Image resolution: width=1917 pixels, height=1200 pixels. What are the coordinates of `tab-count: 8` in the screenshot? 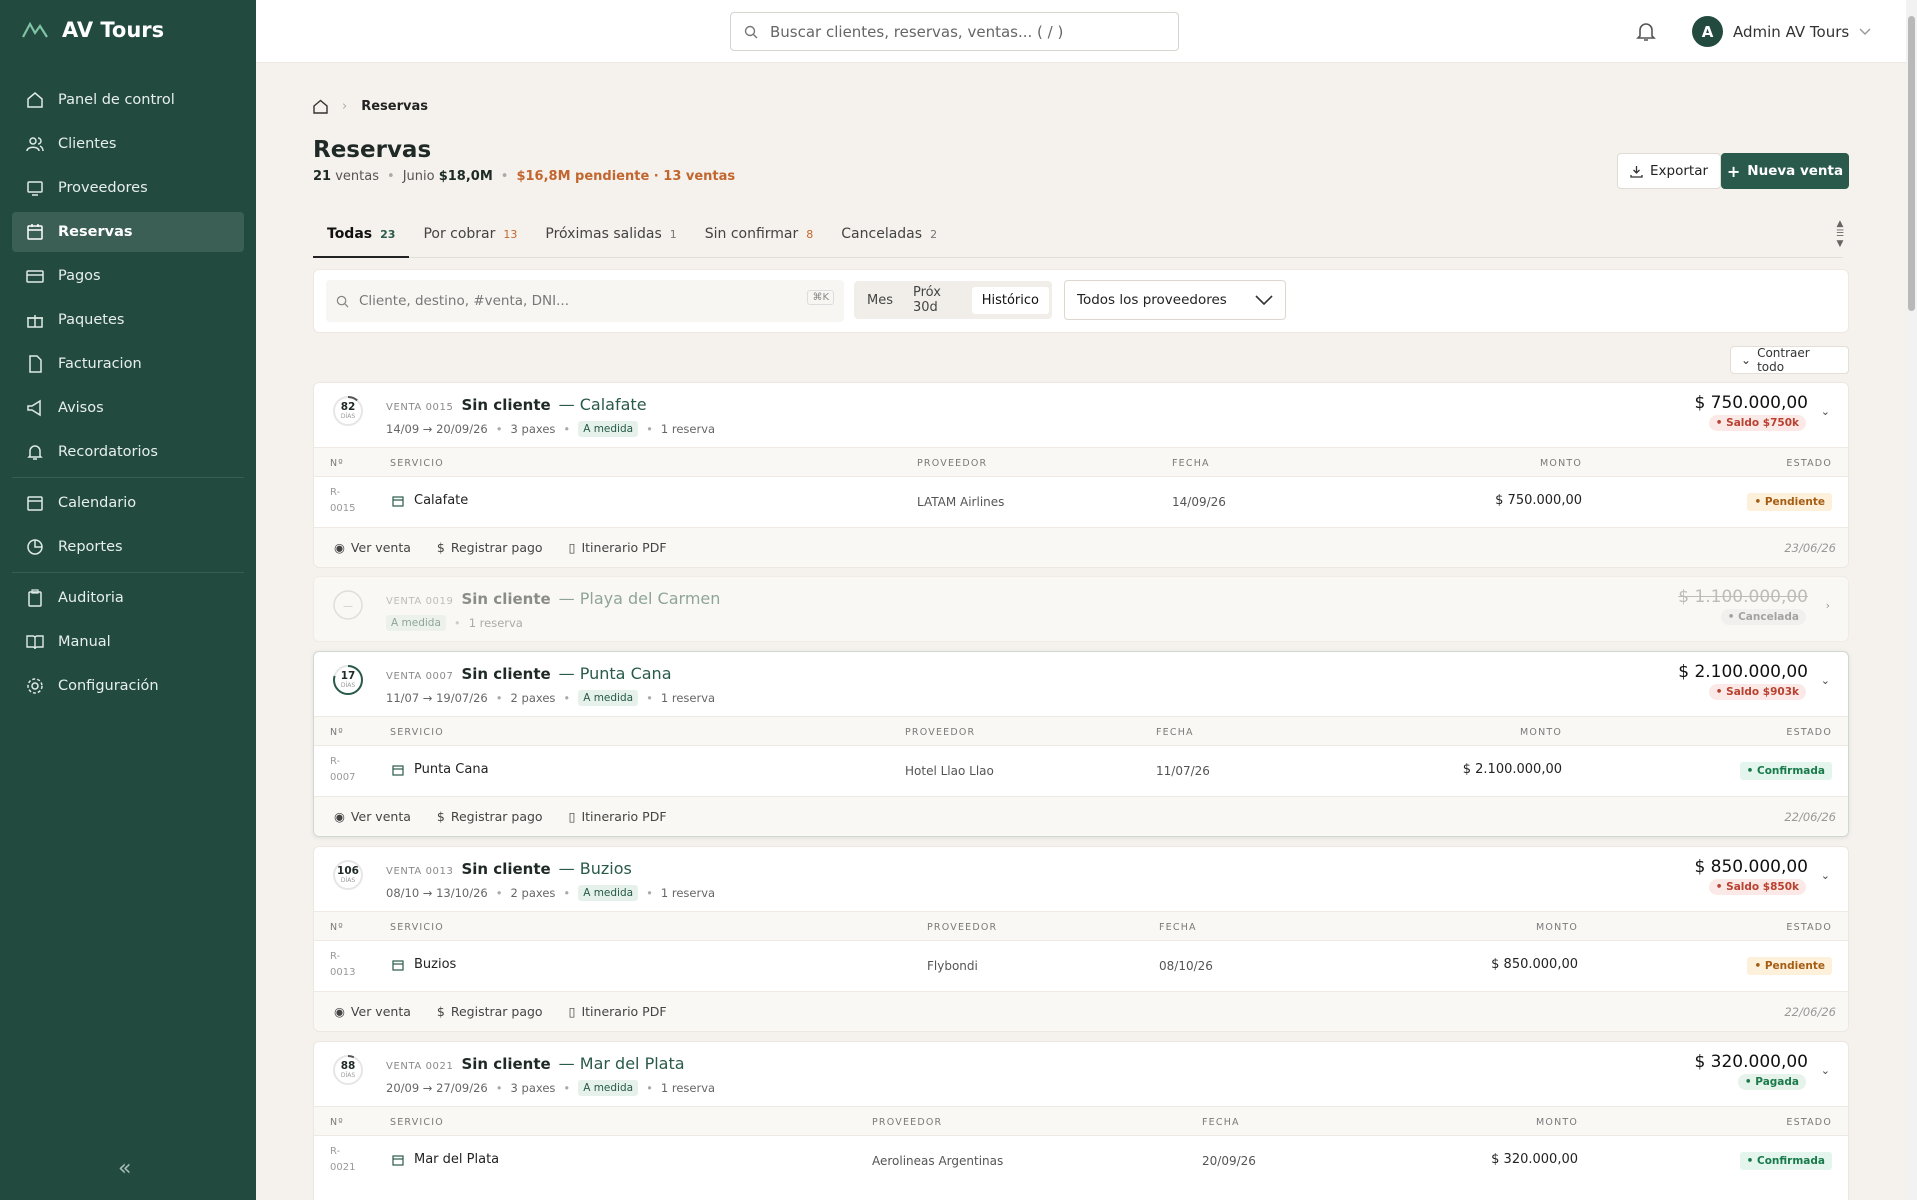 It's located at (810, 234).